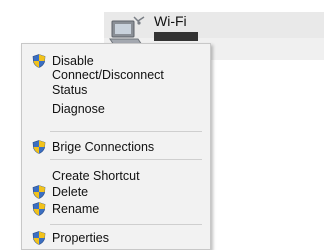 The width and height of the screenshot is (324, 250). Describe the element at coordinates (80, 238) in the screenshot. I see `menu-item-label: Properties` at that location.